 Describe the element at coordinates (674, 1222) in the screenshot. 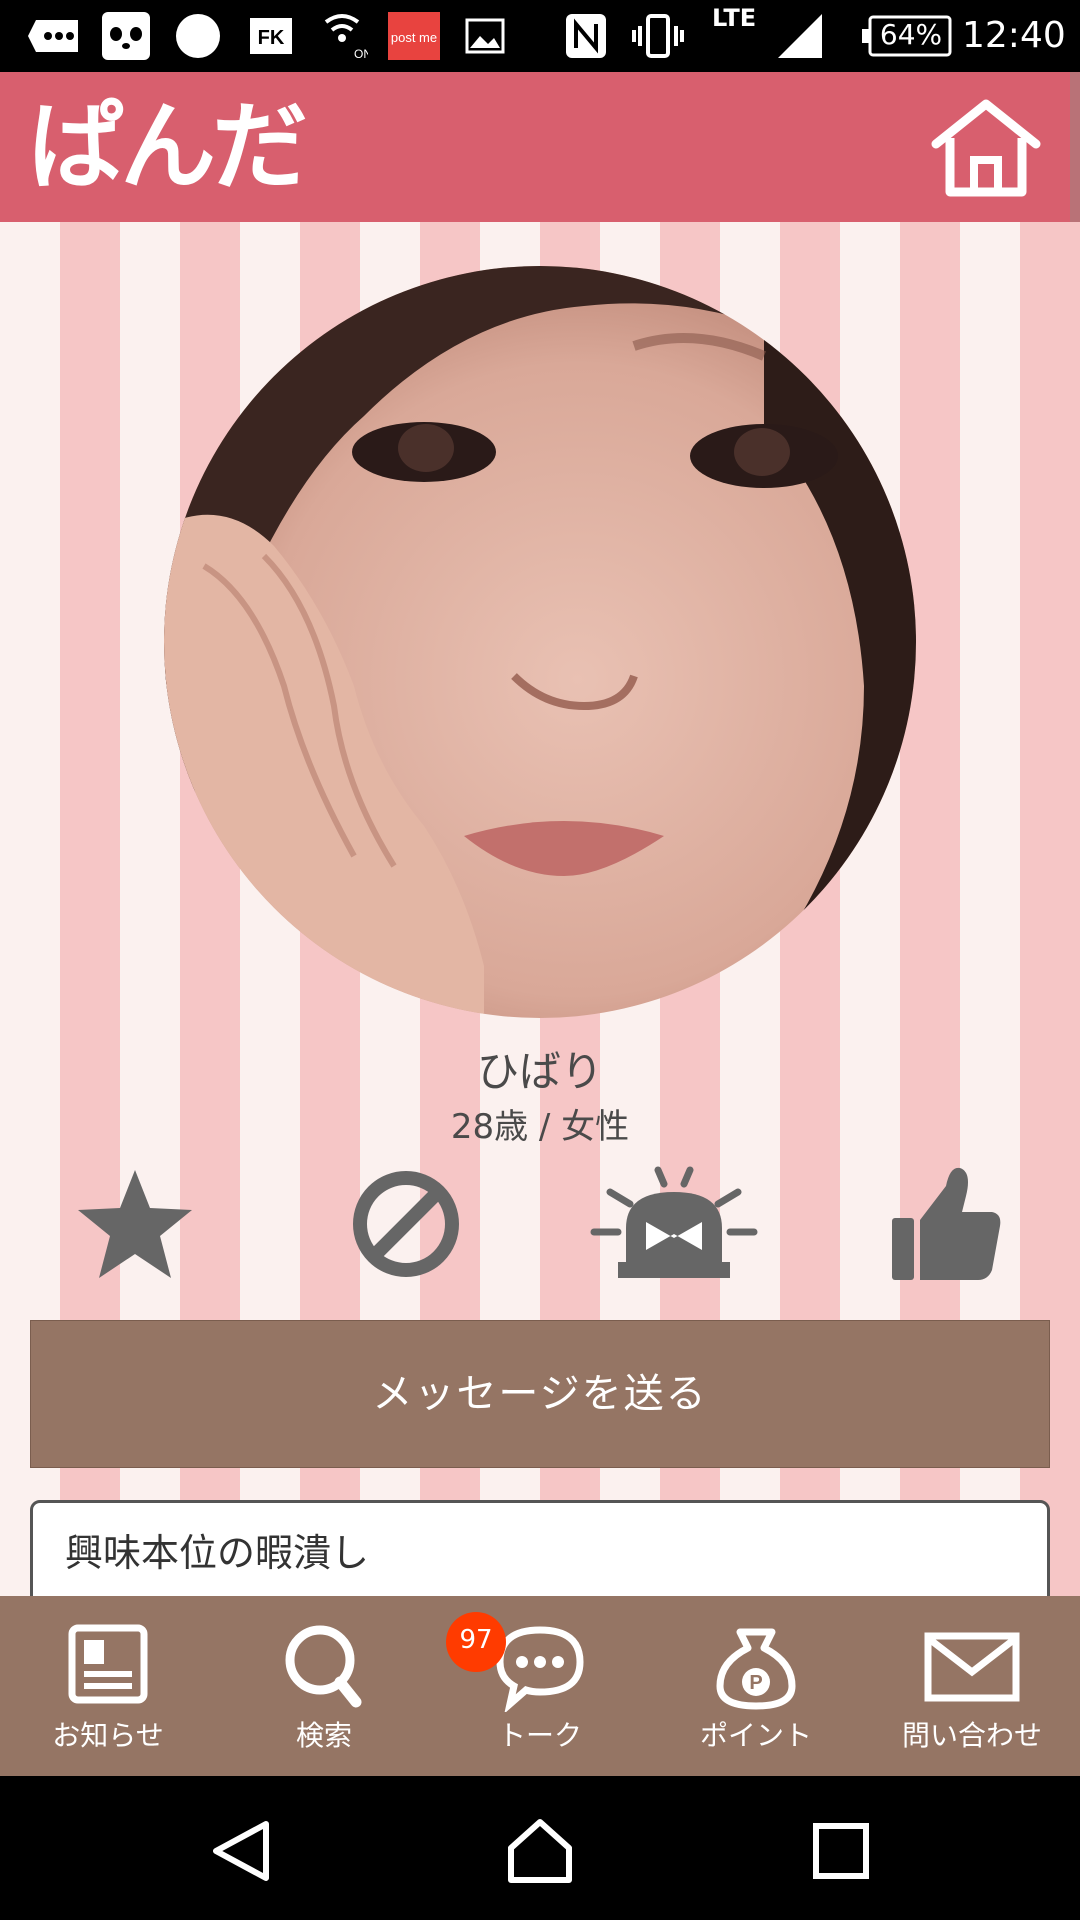

I see `report-siren-icon` at that location.